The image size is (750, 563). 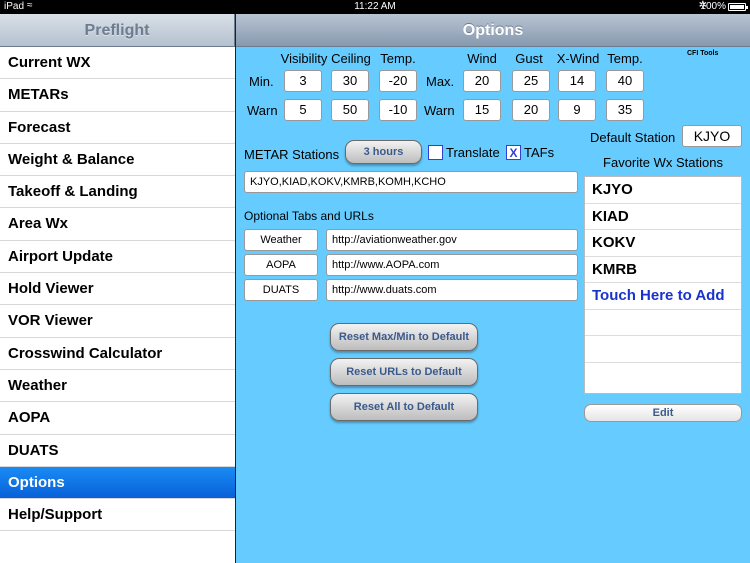 What do you see at coordinates (117, 63) in the screenshot?
I see `menu-item-current-wx: Current WX` at bounding box center [117, 63].